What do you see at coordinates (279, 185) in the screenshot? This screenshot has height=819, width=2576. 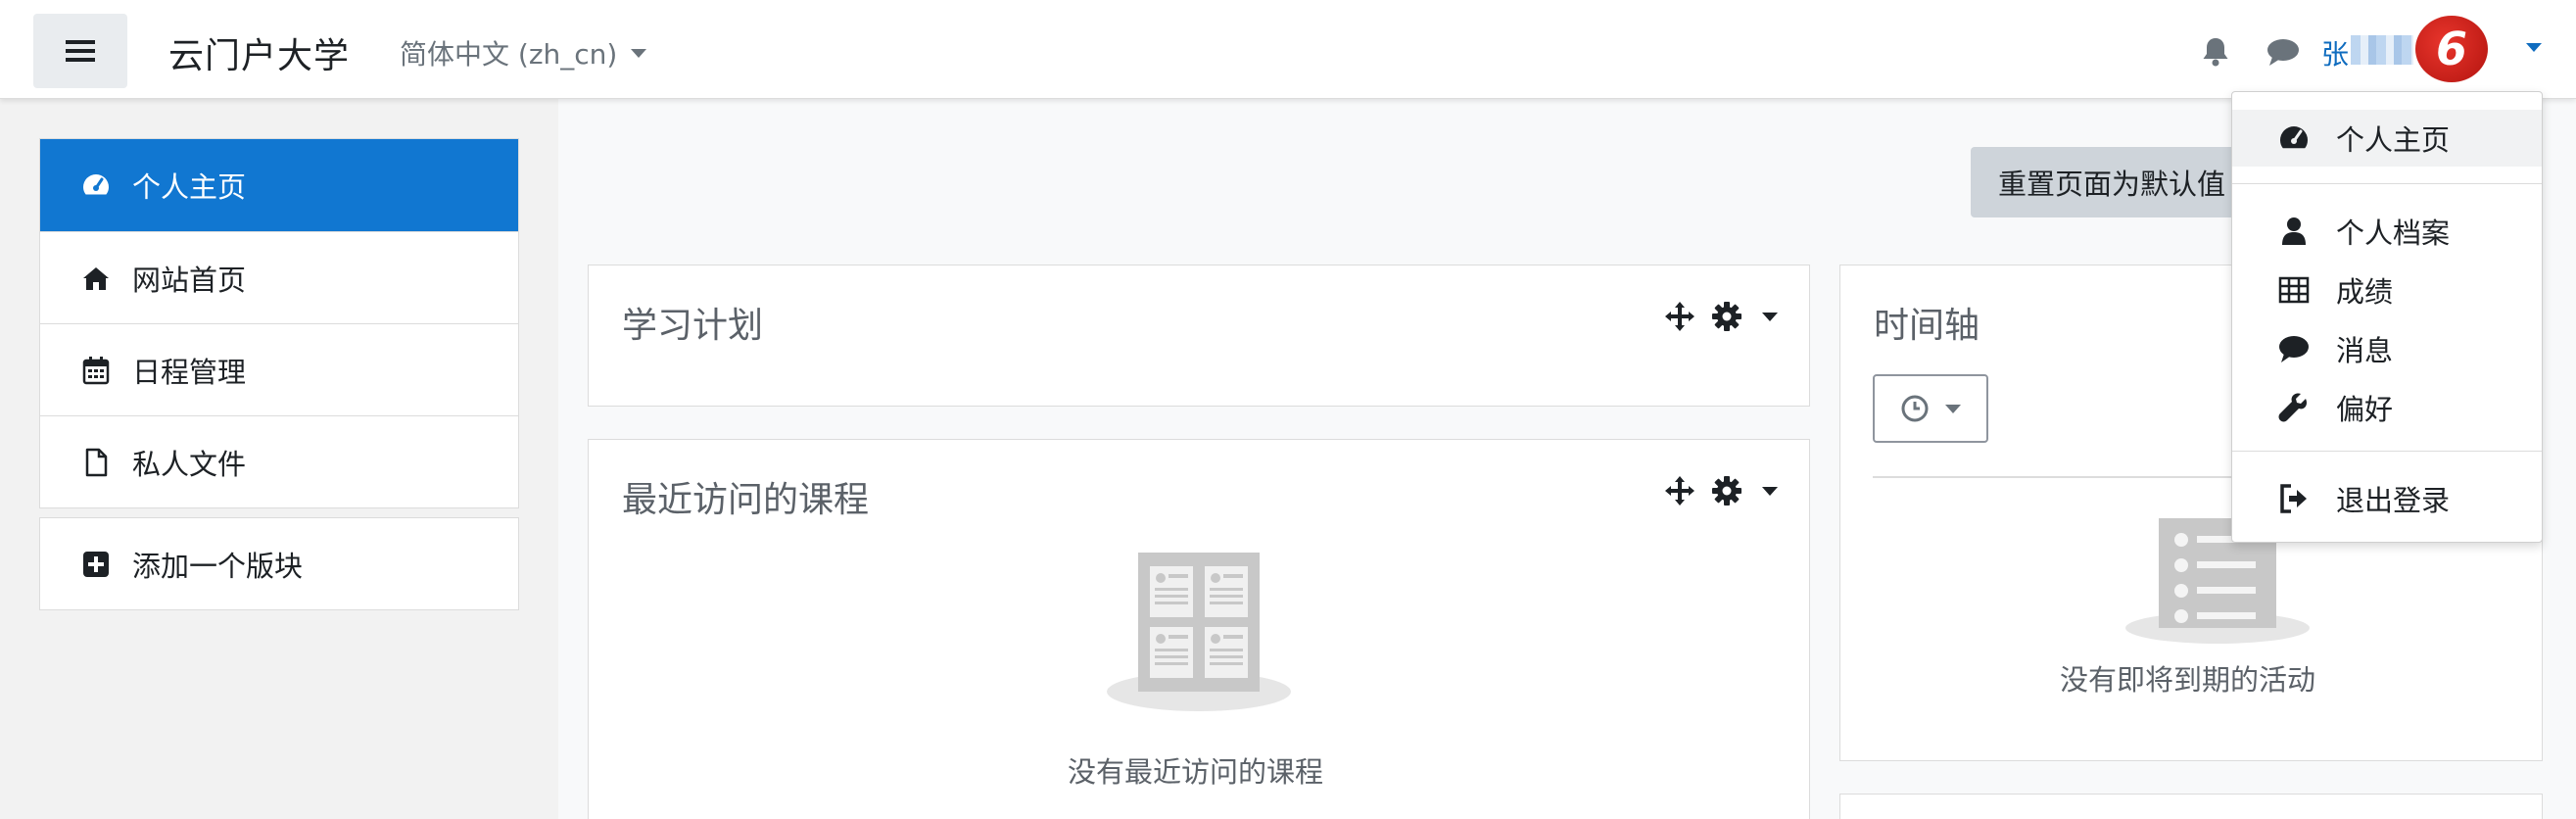 I see `sidebar-item-dashboard: 个人主页` at bounding box center [279, 185].